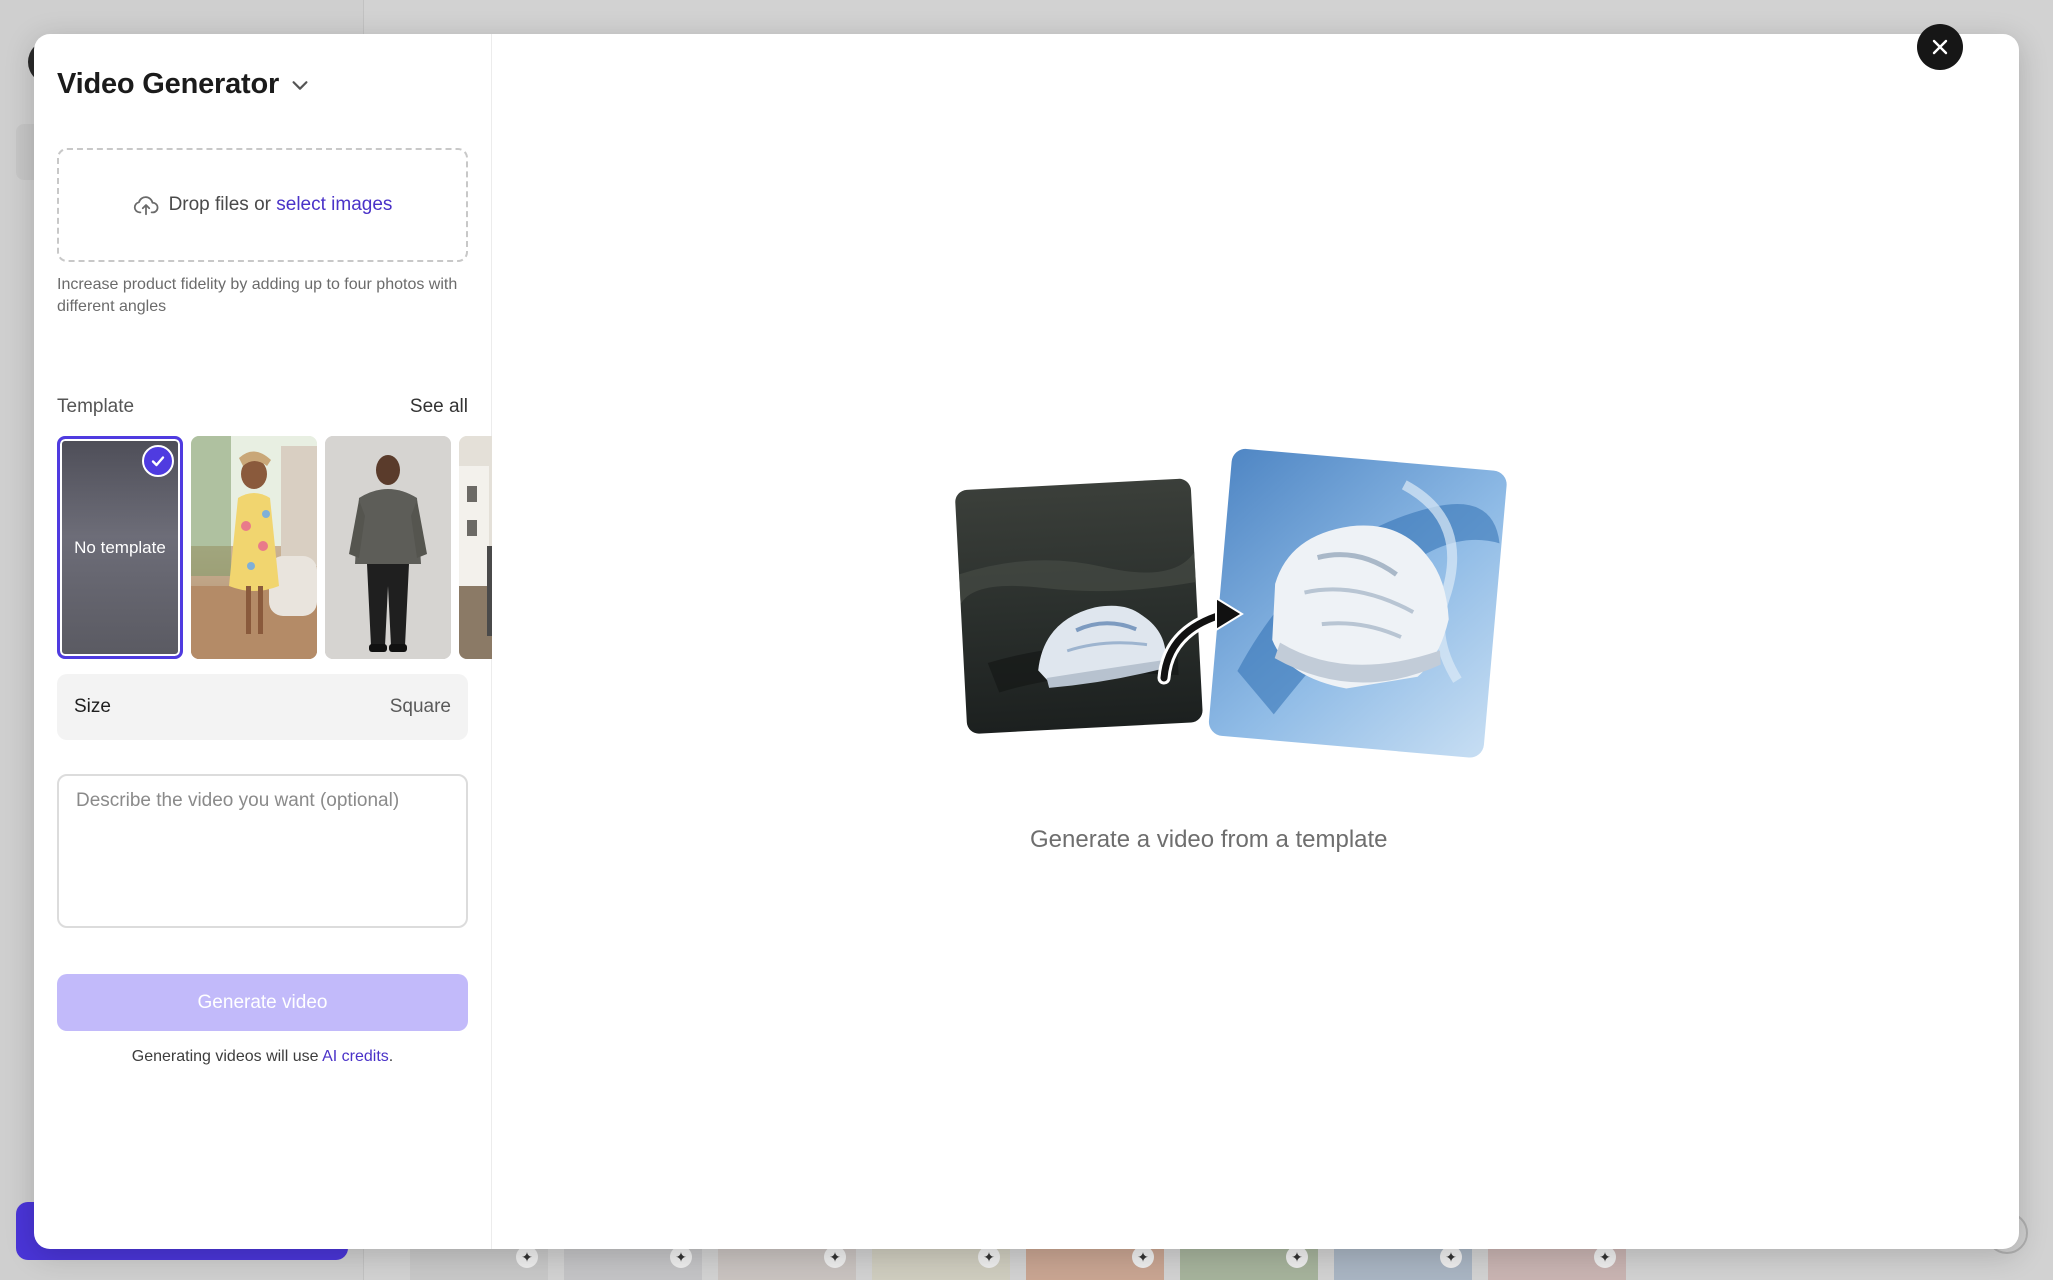  What do you see at coordinates (355, 1056) in the screenshot?
I see `ai-credits-link: AI credits` at bounding box center [355, 1056].